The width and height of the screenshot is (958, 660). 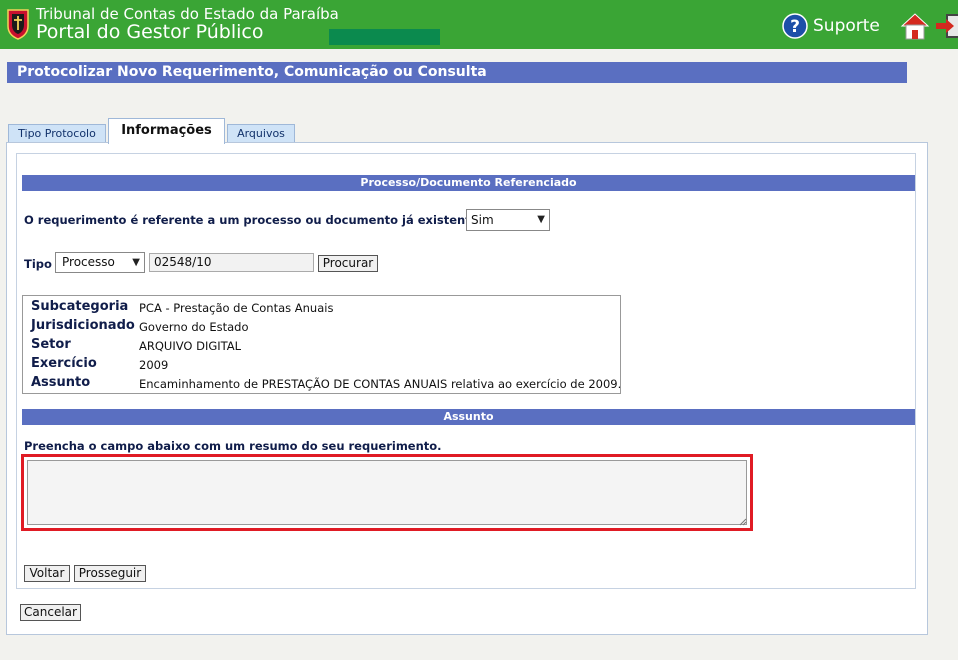 What do you see at coordinates (846, 26) in the screenshot?
I see `support-label: Suporte` at bounding box center [846, 26].